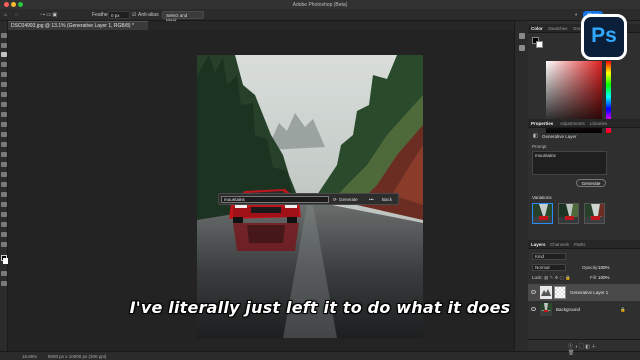 Image resolution: width=640 pixels, height=360 pixels. What do you see at coordinates (4, 94) in the screenshot?
I see `eyedropper-tool-icon` at bounding box center [4, 94].